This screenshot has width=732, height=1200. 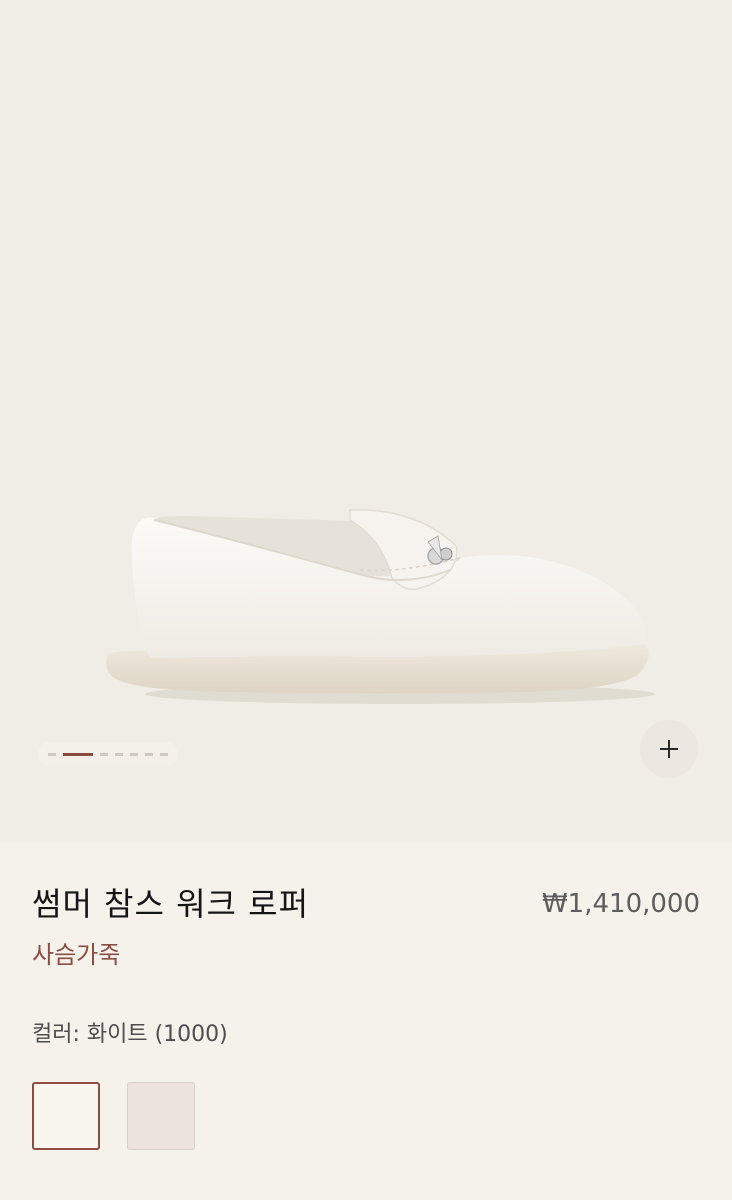 I want to click on product-price: ₩1,410,000, so click(x=620, y=904).